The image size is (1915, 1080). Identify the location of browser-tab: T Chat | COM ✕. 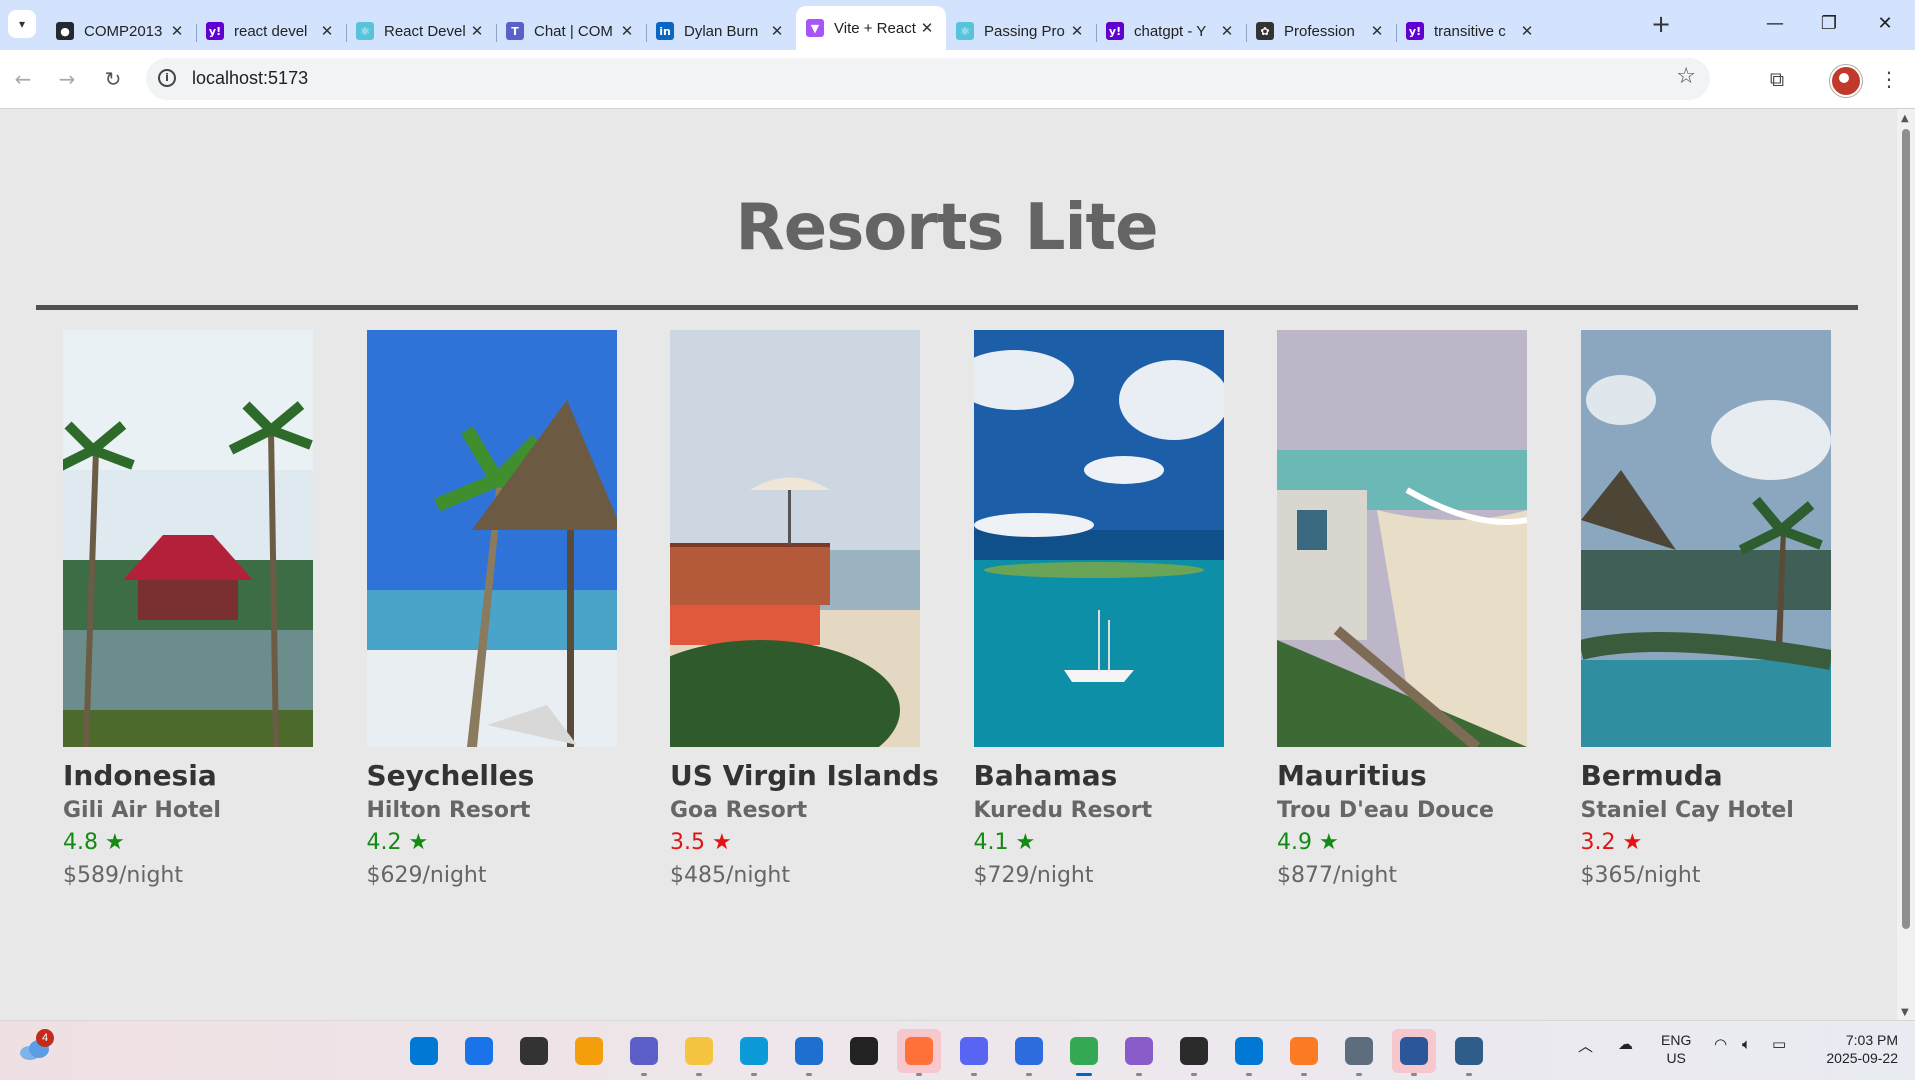
(571, 31).